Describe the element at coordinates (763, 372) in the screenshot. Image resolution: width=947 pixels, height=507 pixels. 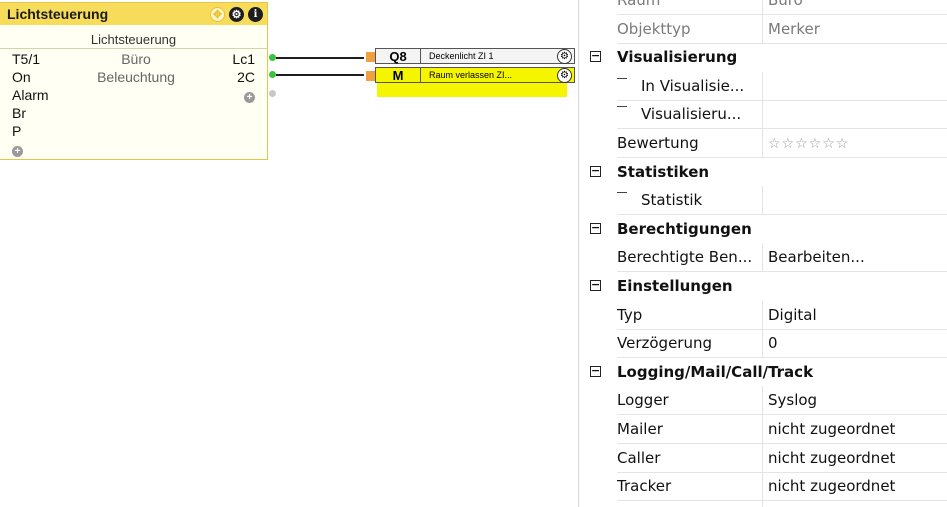
I see `category-logging-mail-call-track: − Logging/Mail/Call/Track` at that location.